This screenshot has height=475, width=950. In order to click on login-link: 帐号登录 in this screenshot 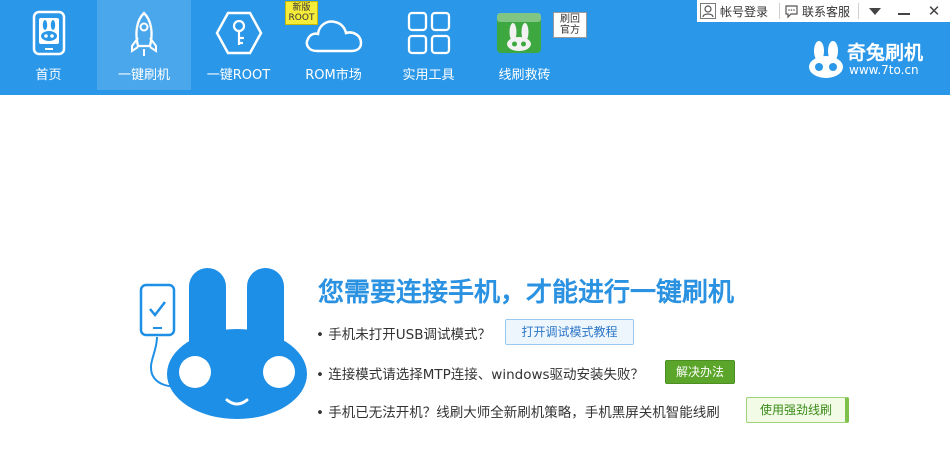, I will do `click(734, 11)`.